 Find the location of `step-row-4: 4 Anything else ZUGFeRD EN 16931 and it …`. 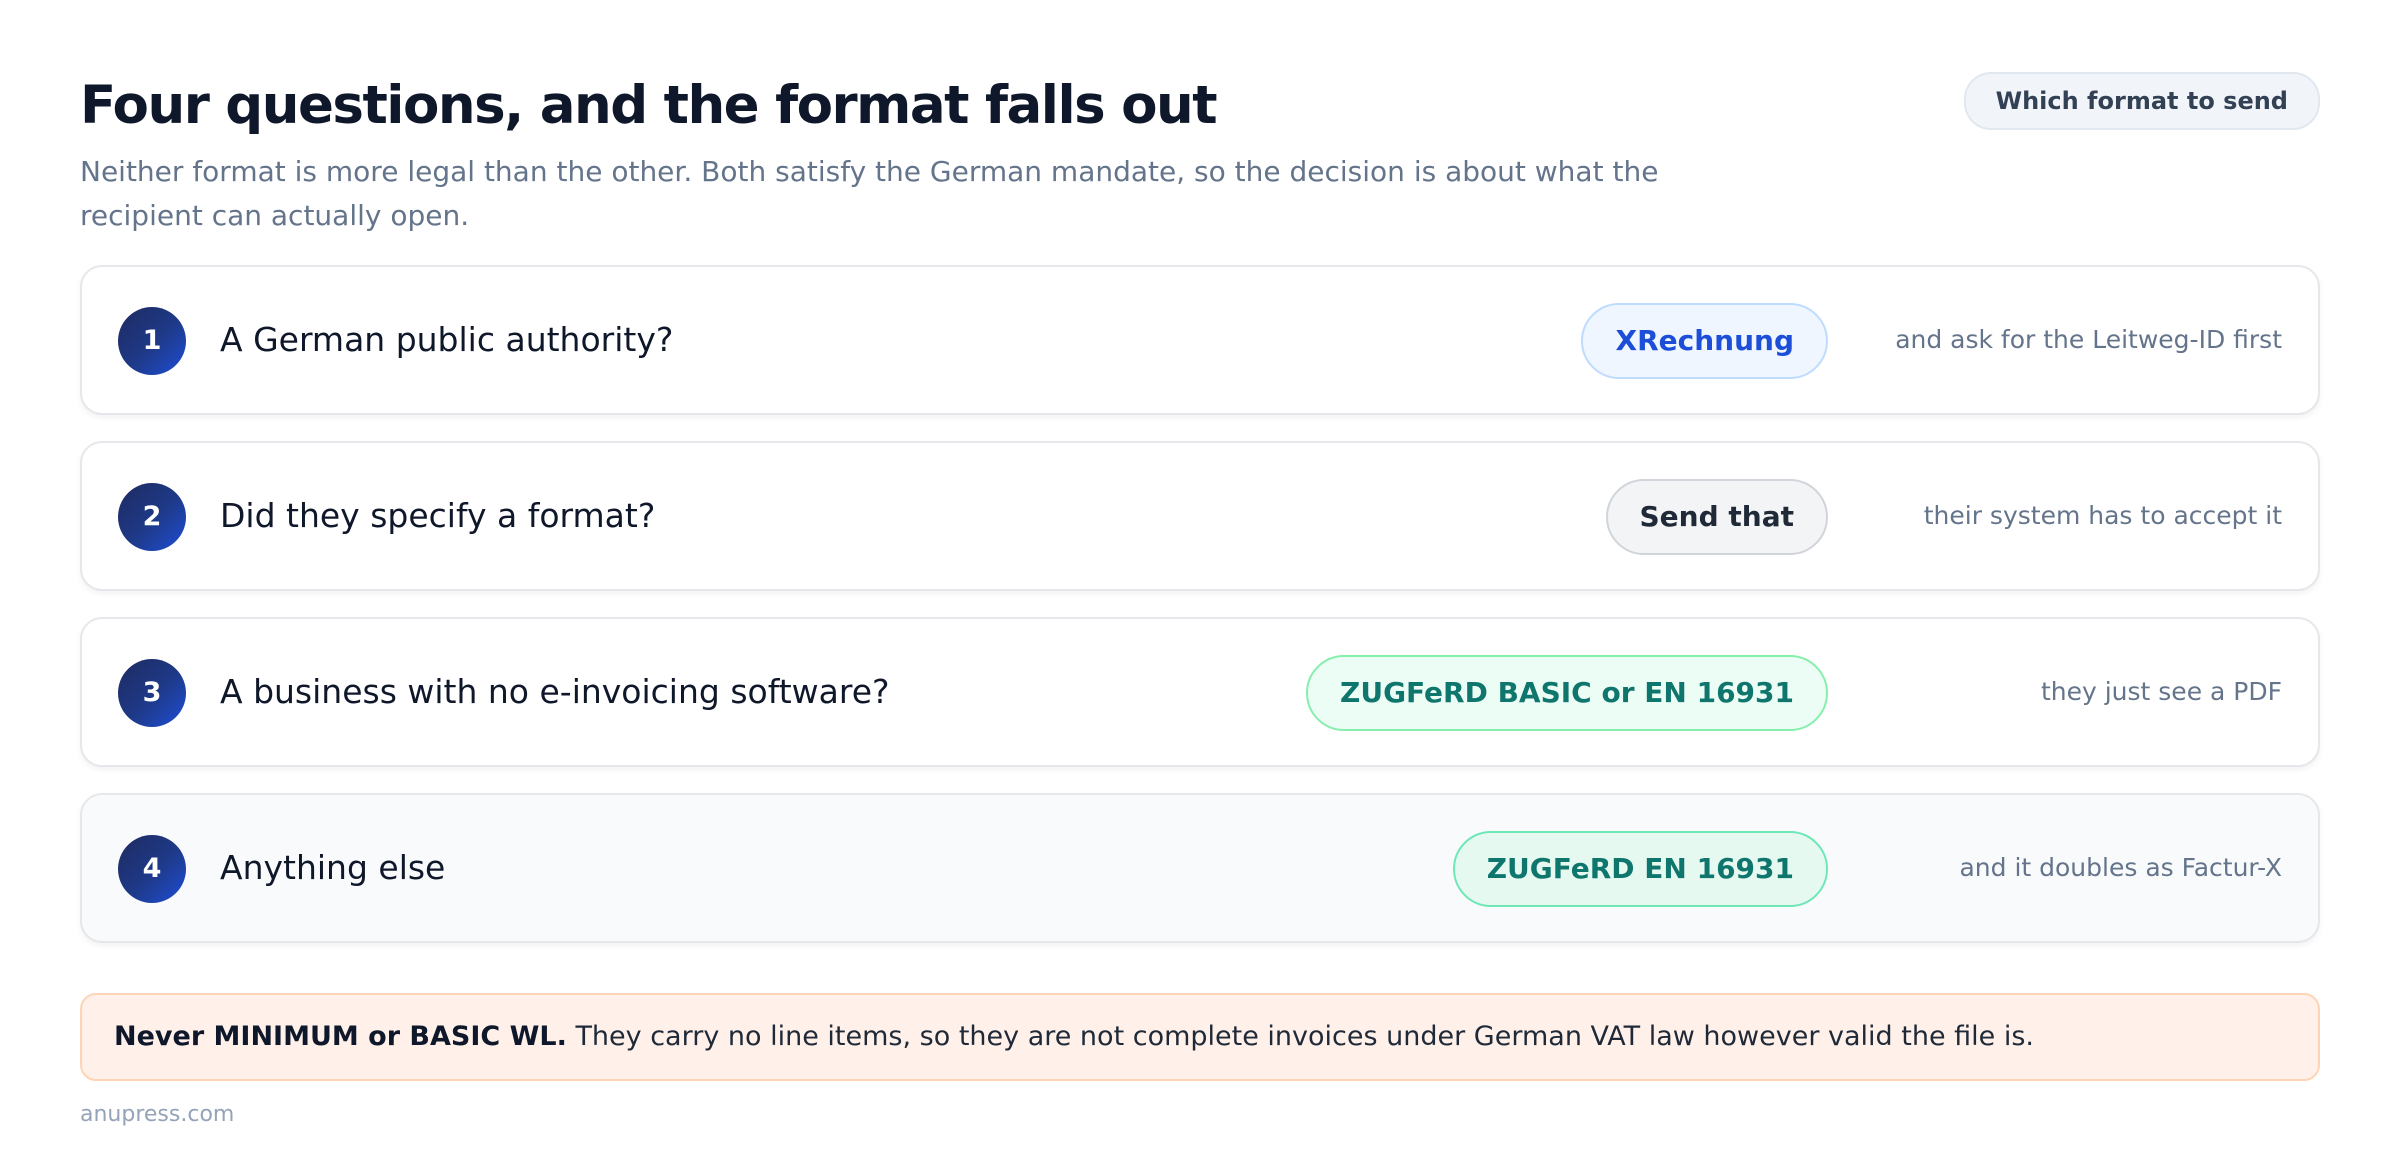

step-row-4: 4 Anything else ZUGFeRD EN 16931 and it … is located at coordinates (1200, 868).